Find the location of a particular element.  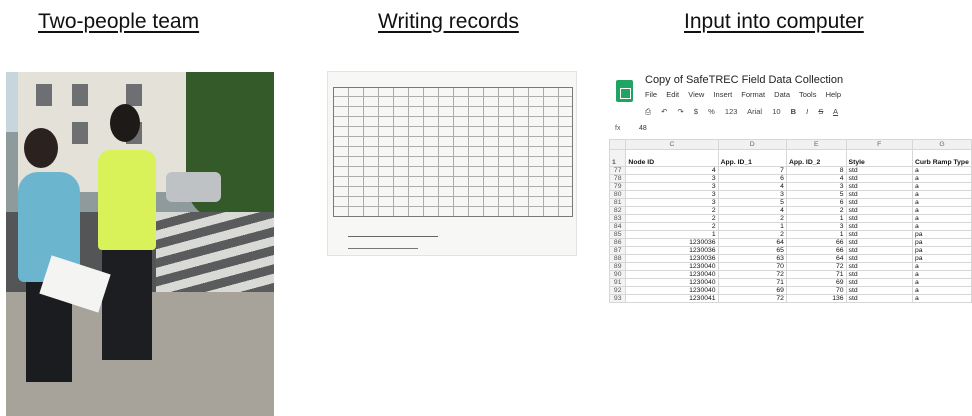

row-number: 82 is located at coordinates (618, 210).